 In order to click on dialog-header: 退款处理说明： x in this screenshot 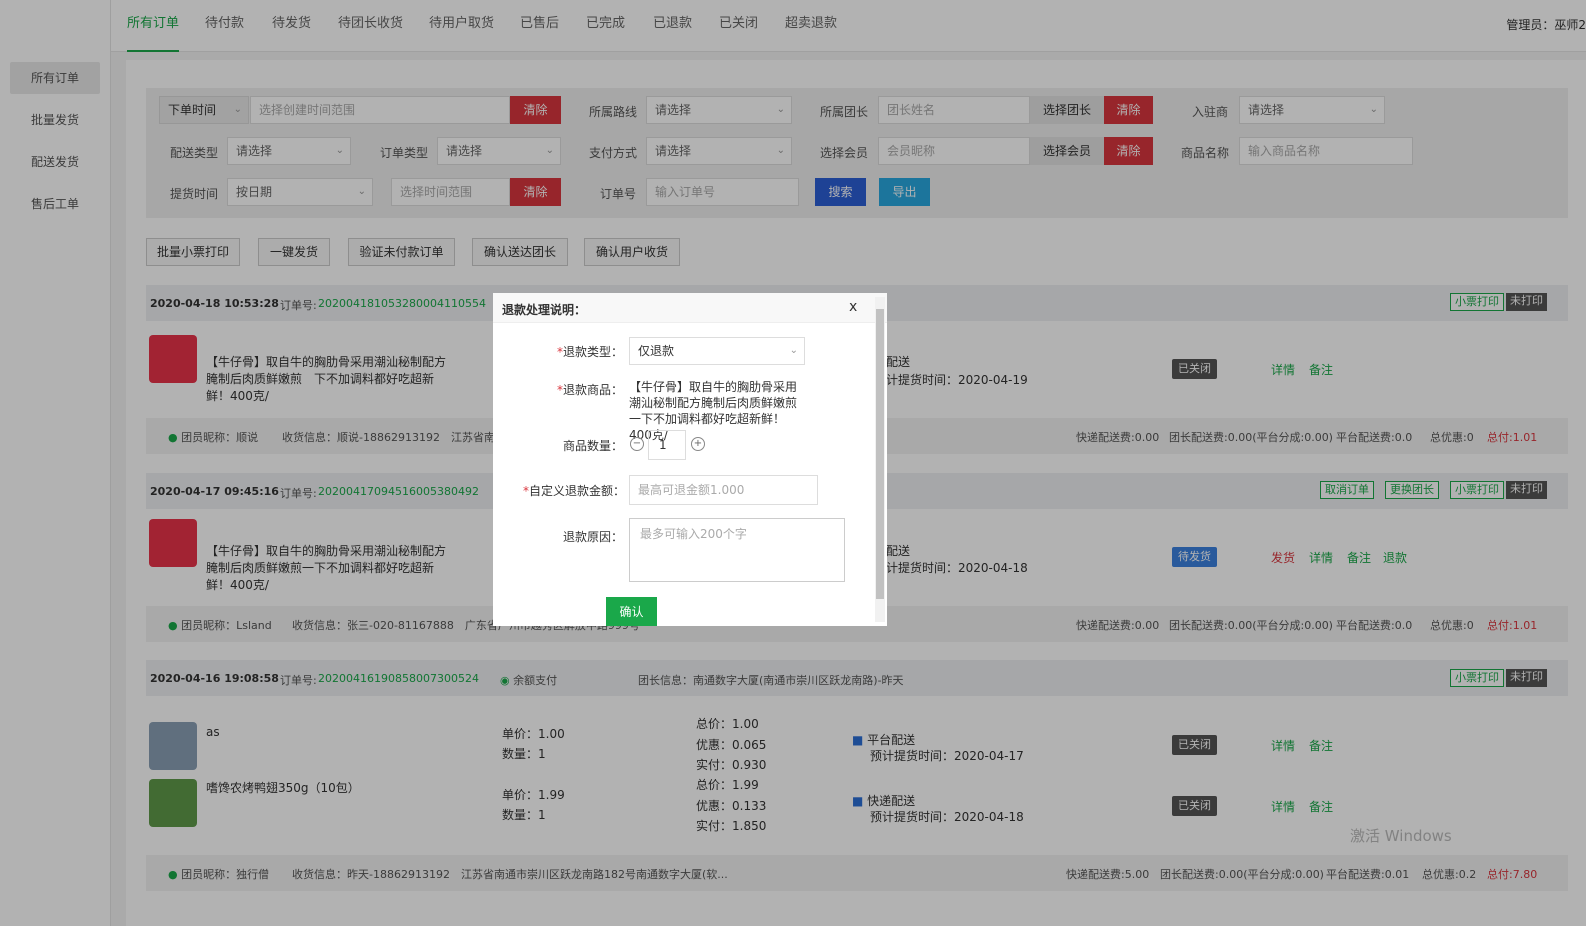, I will do `click(690, 308)`.